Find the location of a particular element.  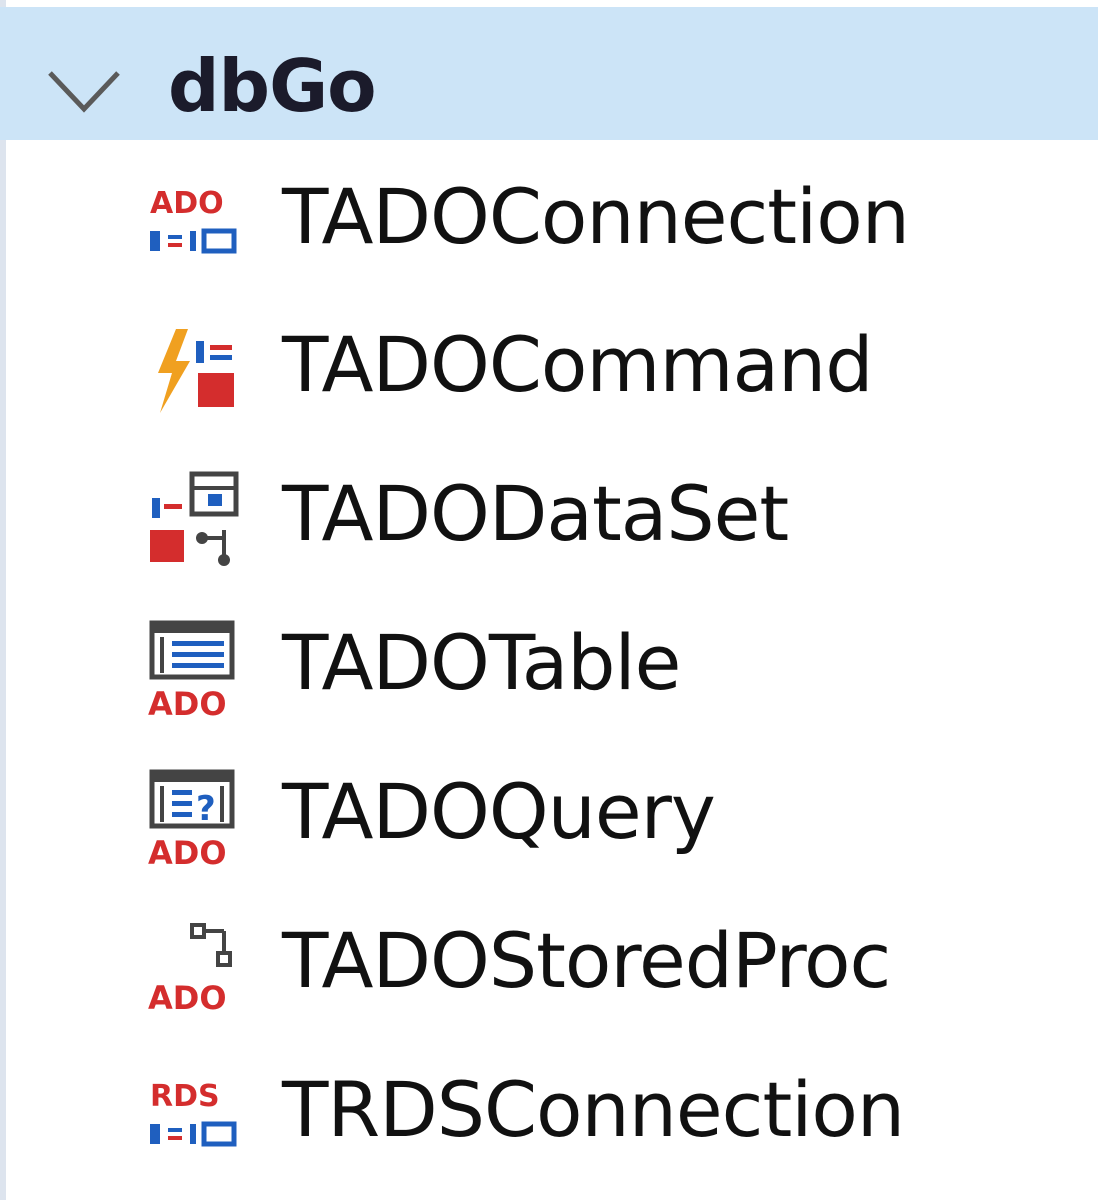

palette-item-tadoconnection: ADO TADOConnection is located at coordinates (549, 217).